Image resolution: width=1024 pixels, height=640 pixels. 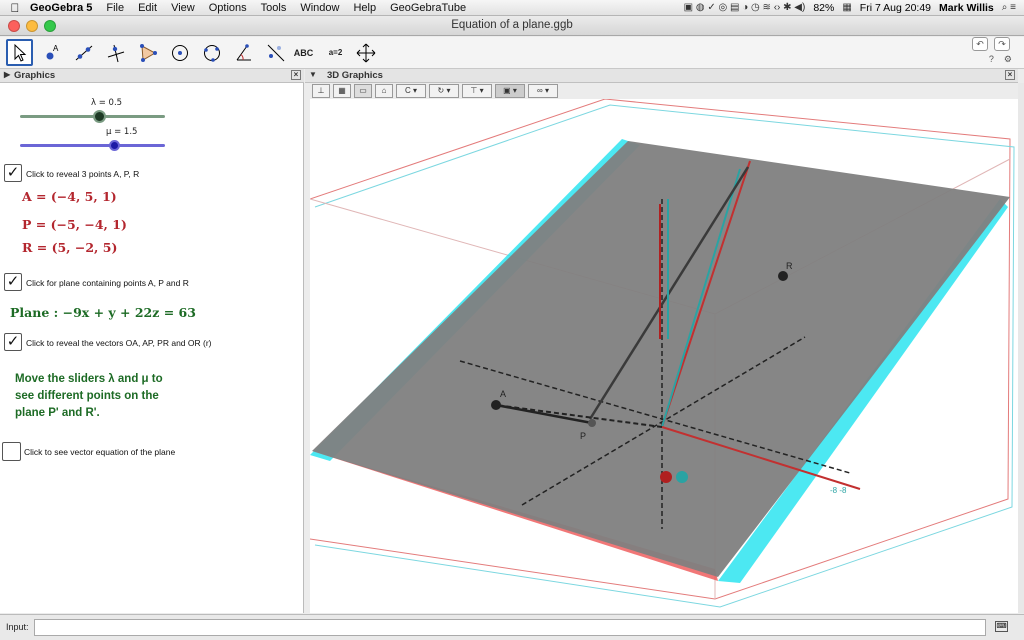 I want to click on settings-gear-icon: ⚙, so click(x=1008, y=59).